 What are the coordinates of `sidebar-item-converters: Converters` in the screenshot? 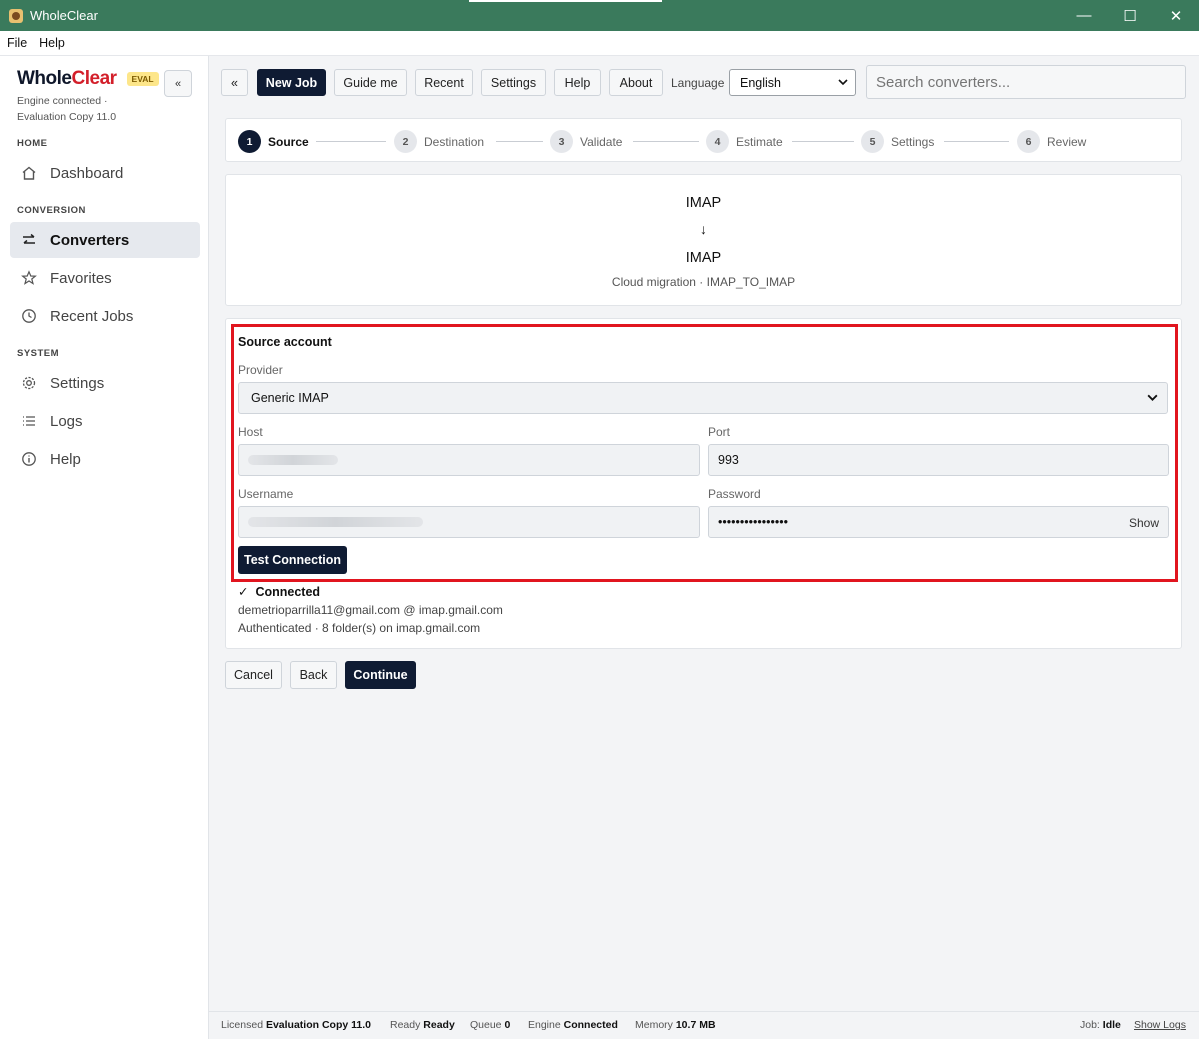 It's located at (105, 240).